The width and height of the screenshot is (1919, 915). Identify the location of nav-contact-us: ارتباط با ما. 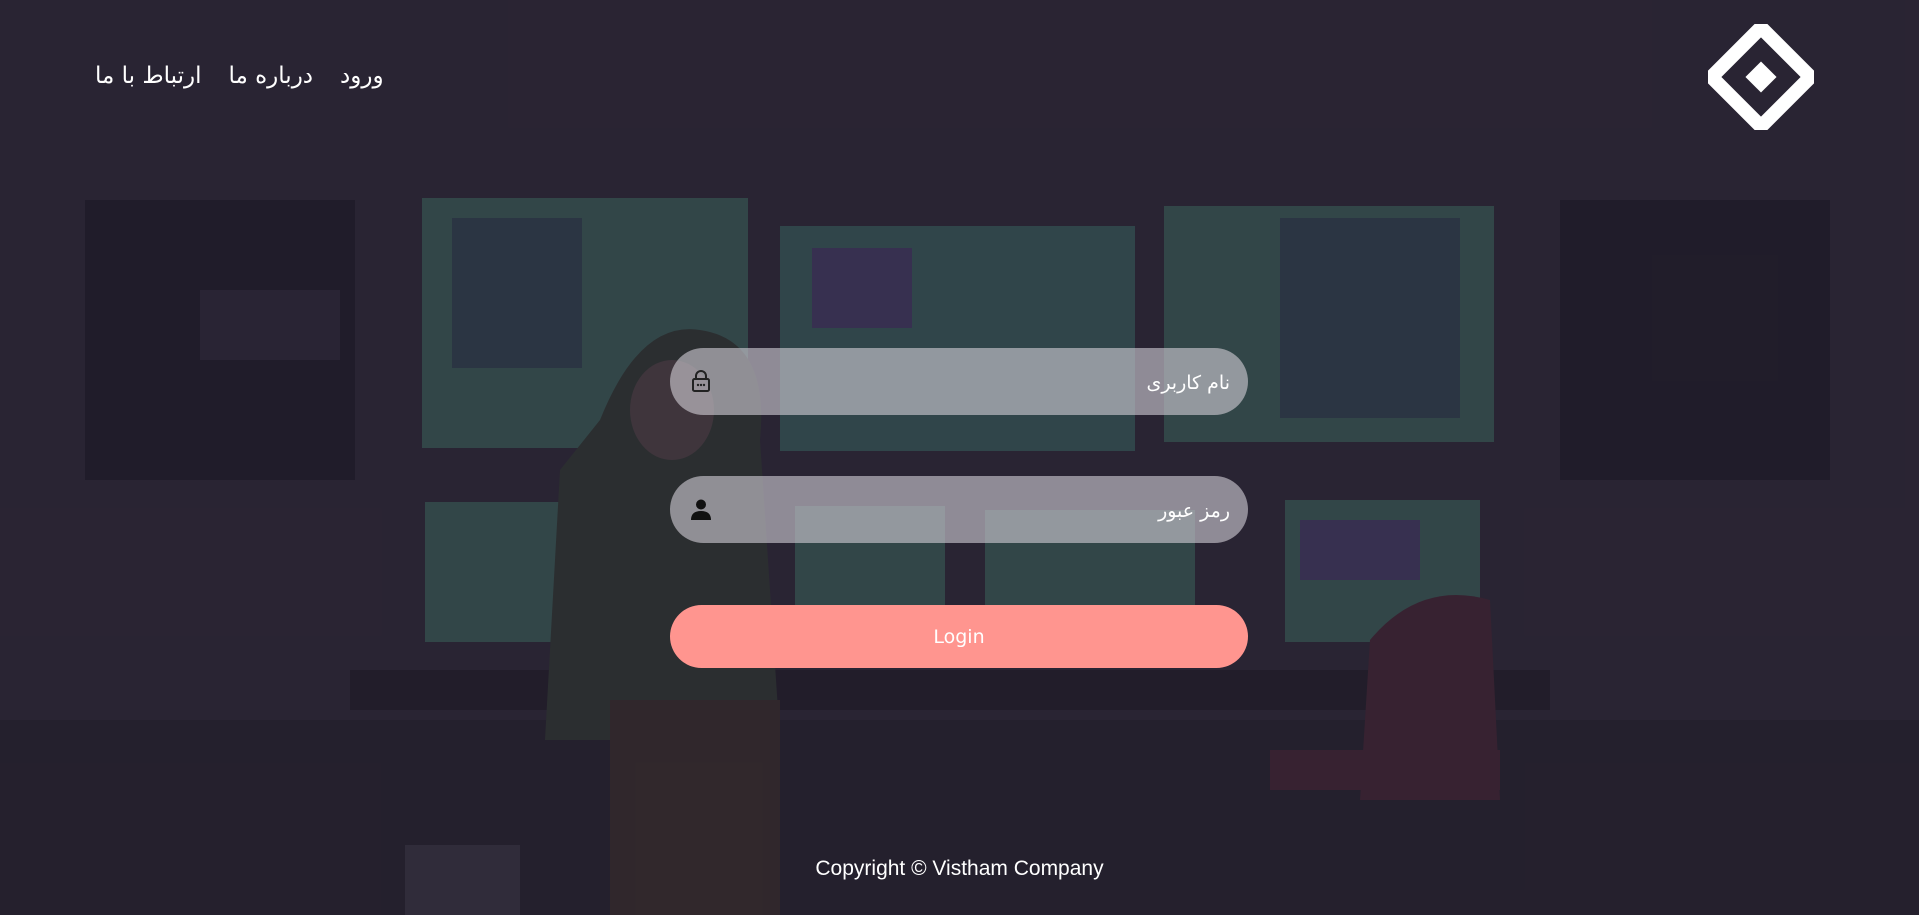
(148, 76).